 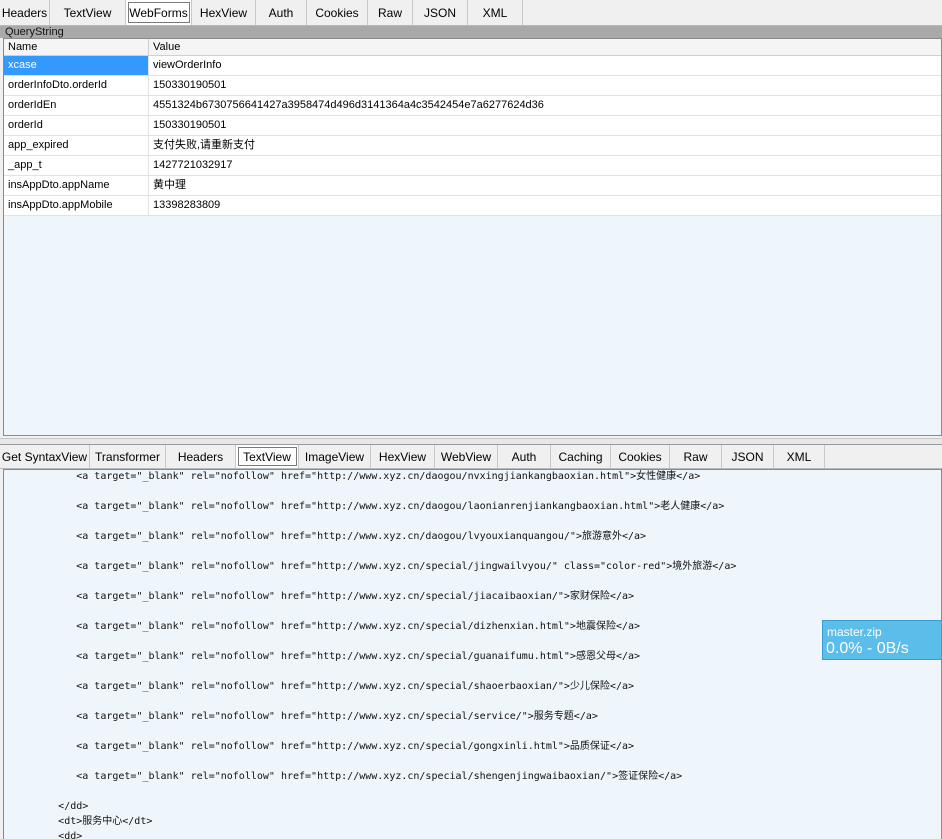 What do you see at coordinates (471, 441) in the screenshot?
I see `pane-splitter` at bounding box center [471, 441].